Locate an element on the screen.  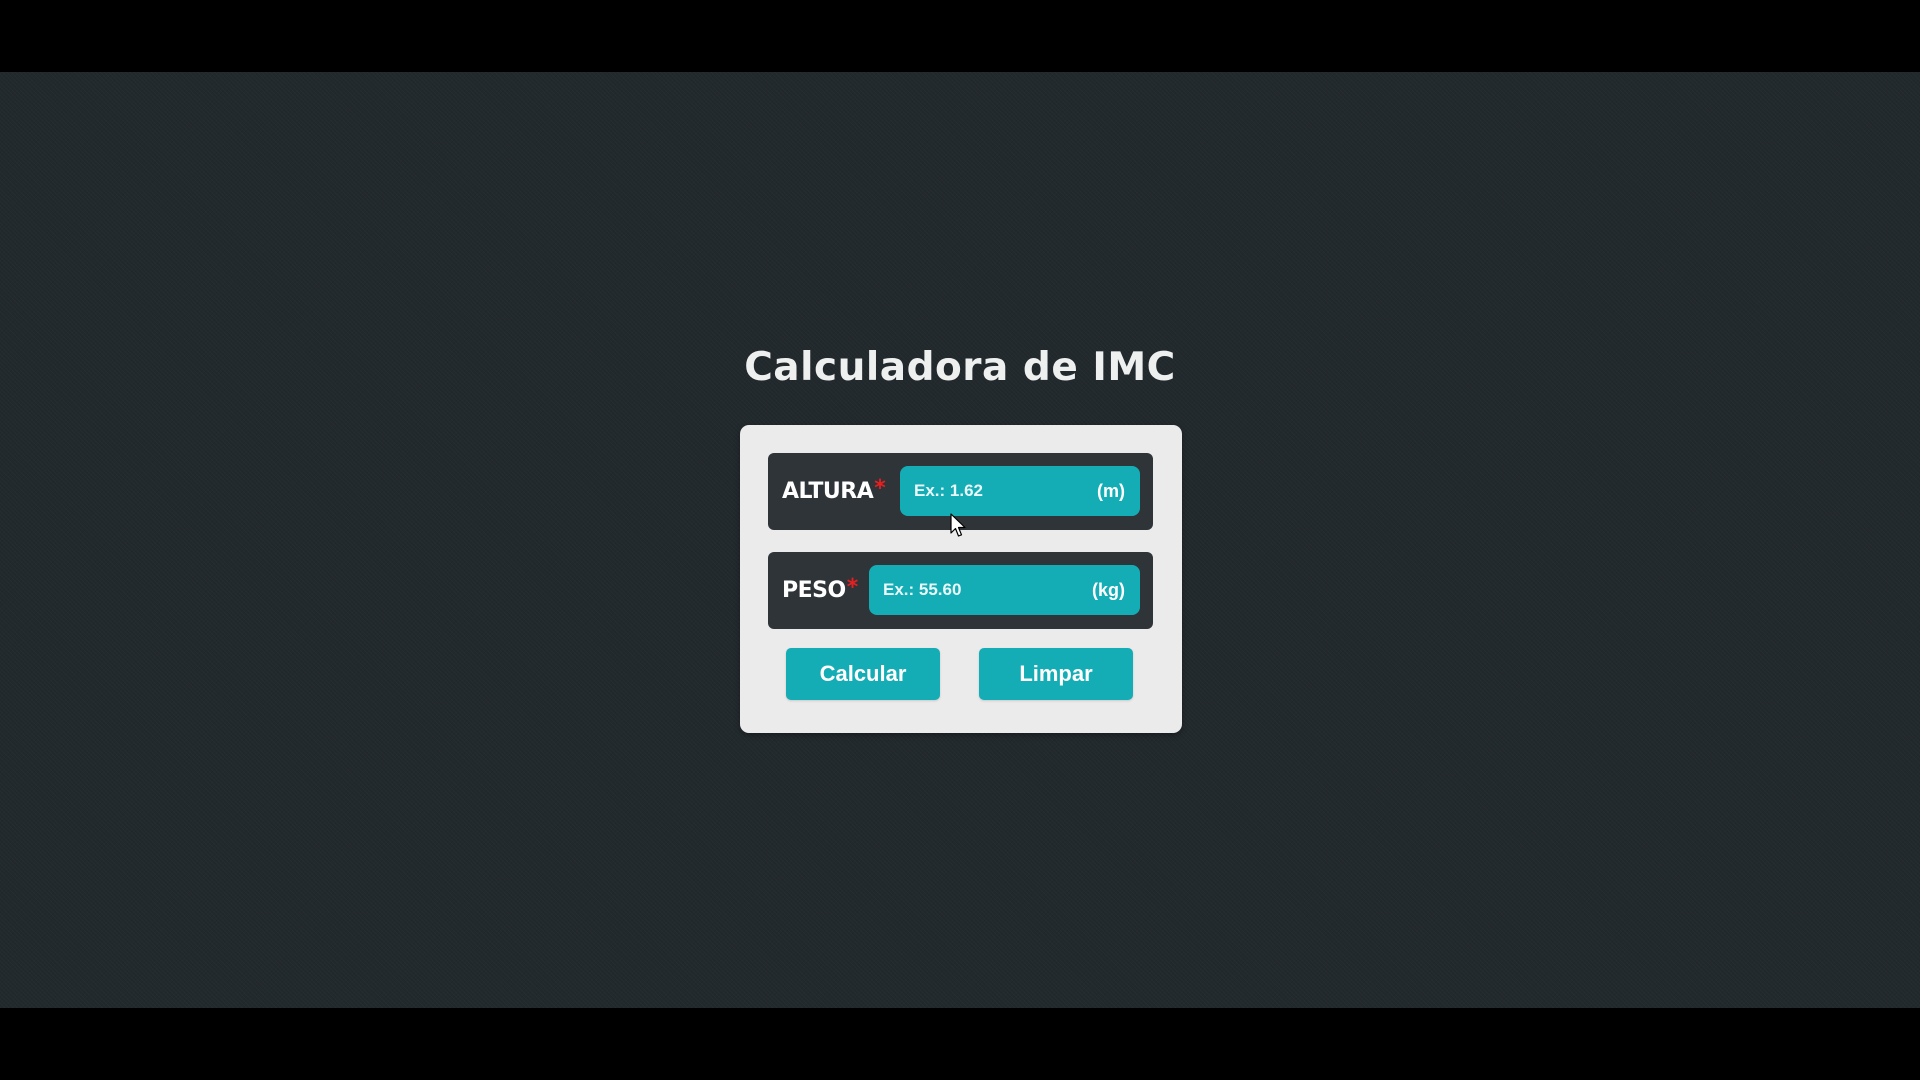
peso-unit-label: (kg) is located at coordinates (1108, 590).